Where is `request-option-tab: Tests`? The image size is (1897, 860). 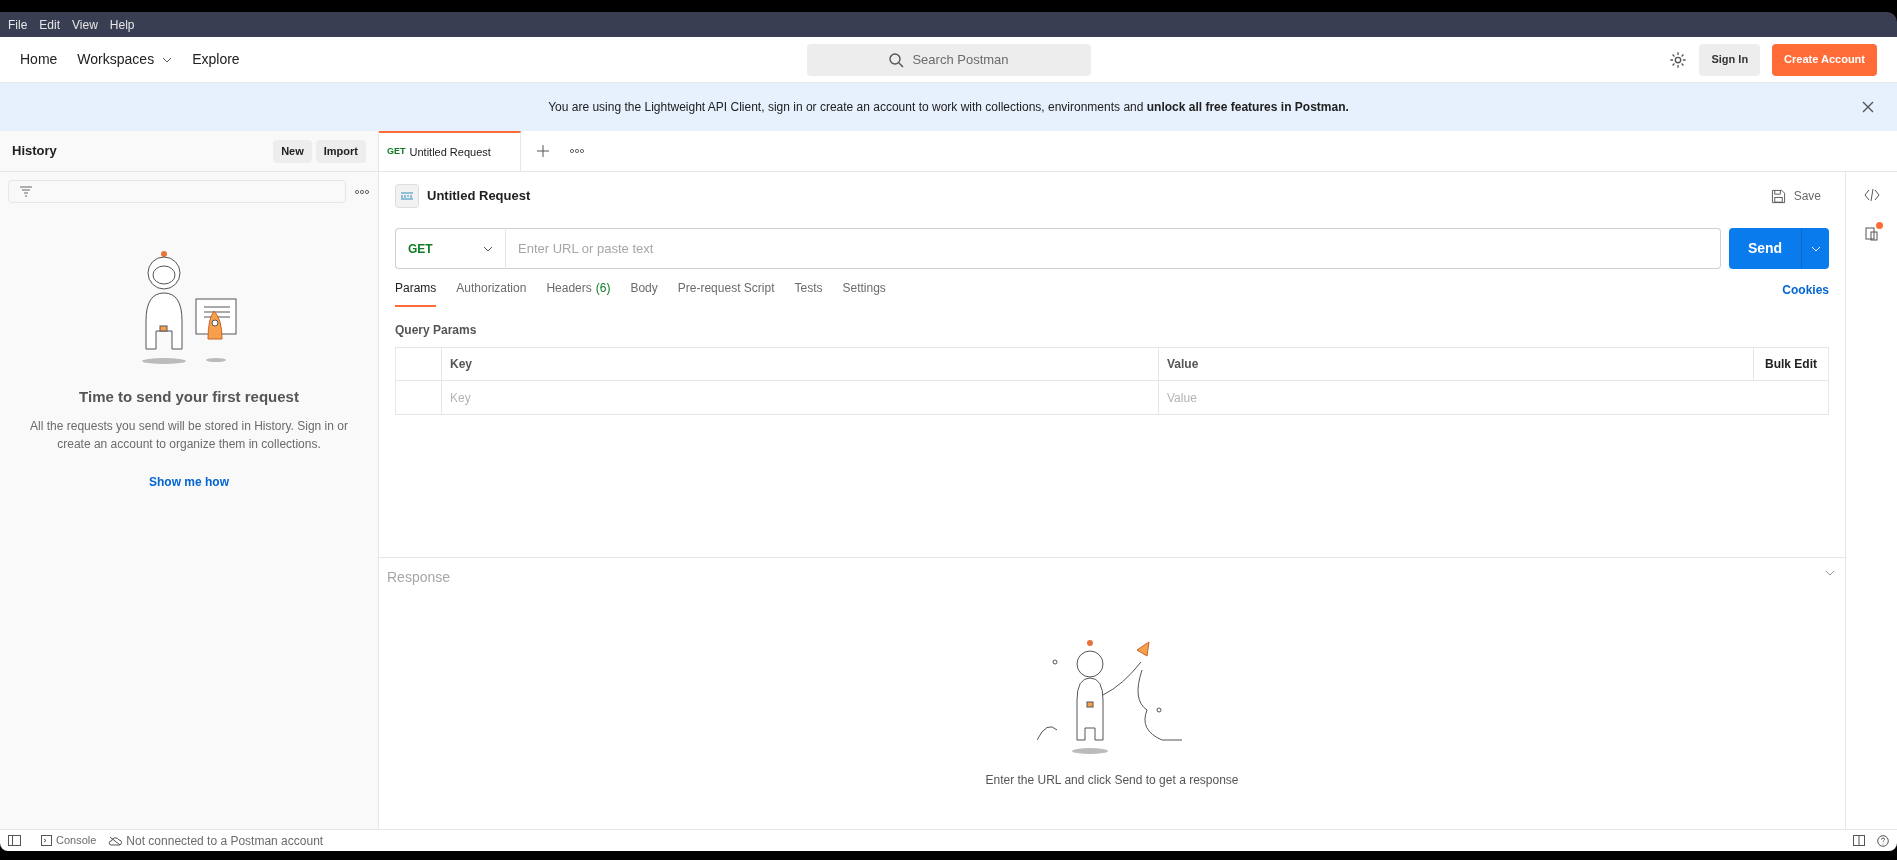 request-option-tab: Tests is located at coordinates (808, 288).